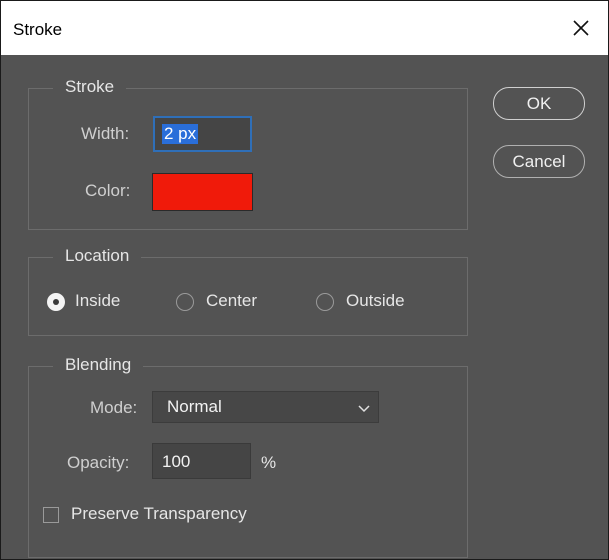 This screenshot has height=560, width=609. I want to click on location-group-legend: Location, so click(97, 256).